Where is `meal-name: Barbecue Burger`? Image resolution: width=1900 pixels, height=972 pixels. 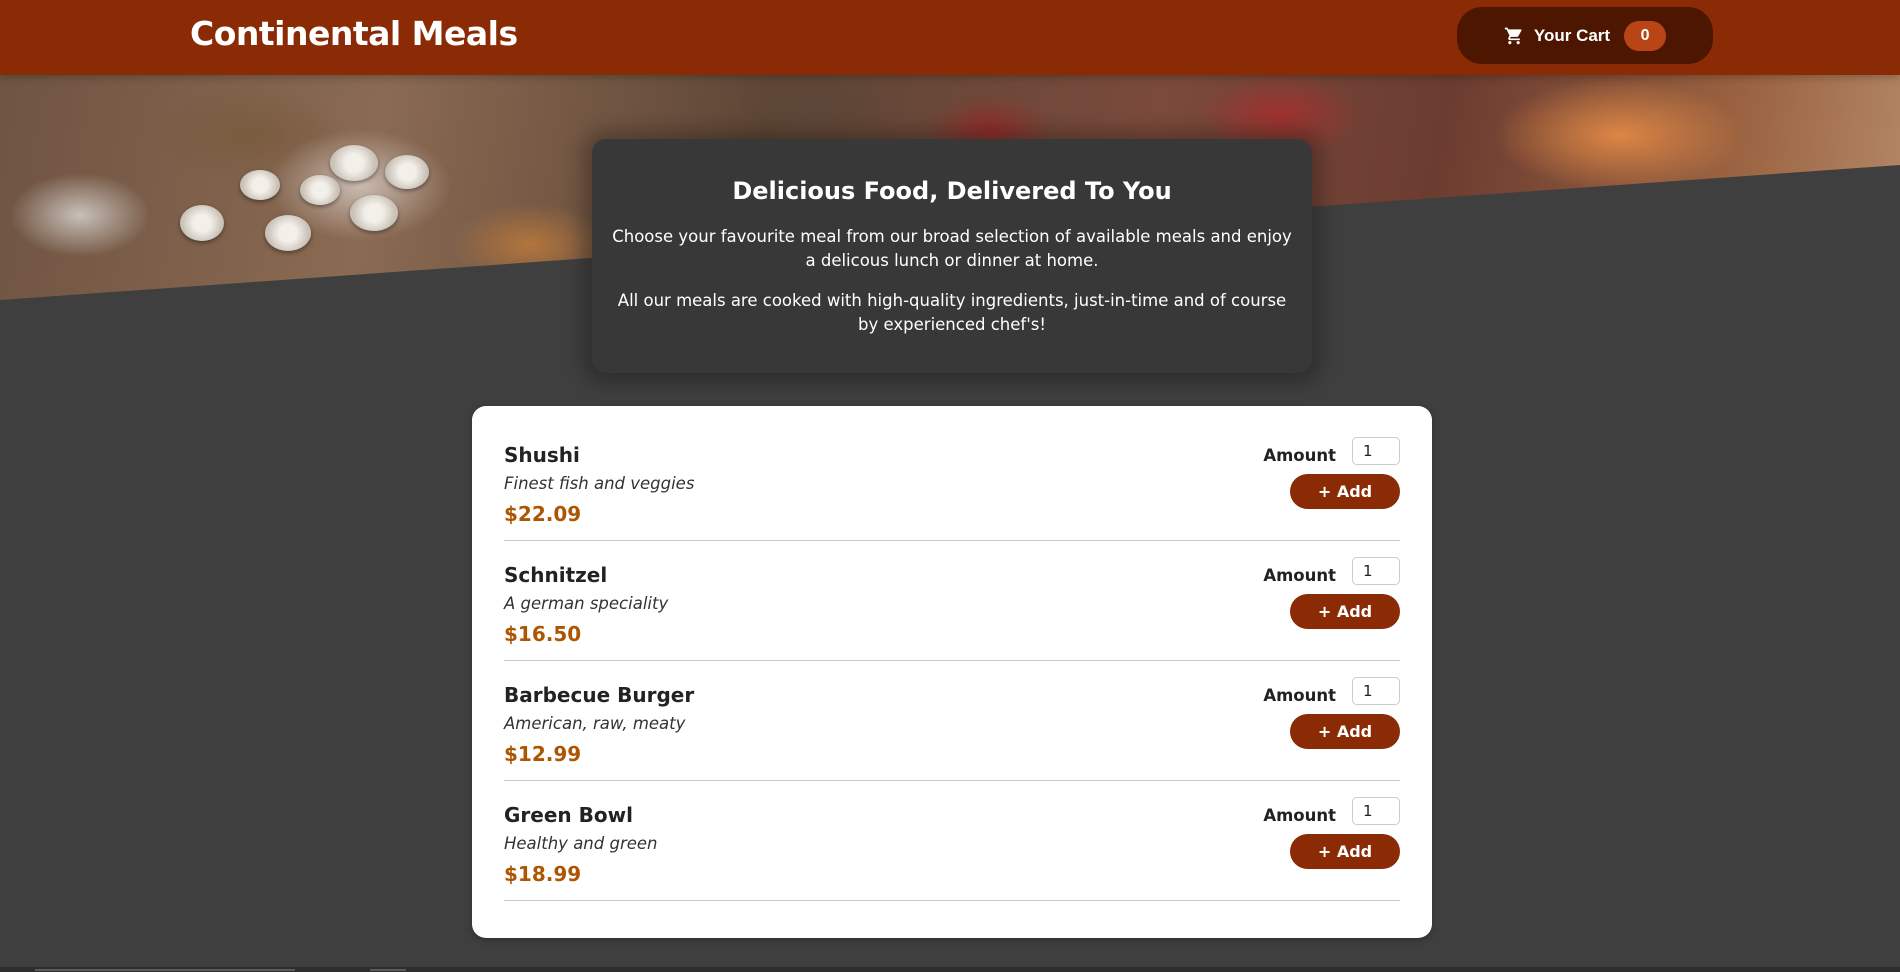 meal-name: Barbecue Burger is located at coordinates (599, 695).